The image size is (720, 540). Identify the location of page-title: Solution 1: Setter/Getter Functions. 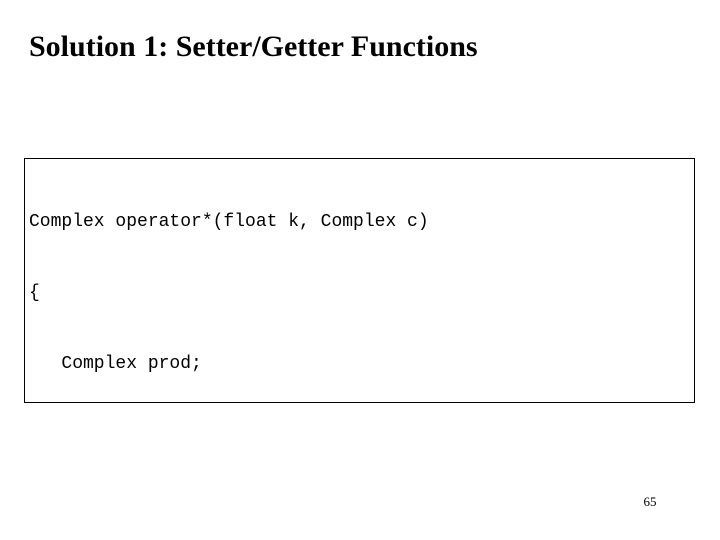
(253, 46).